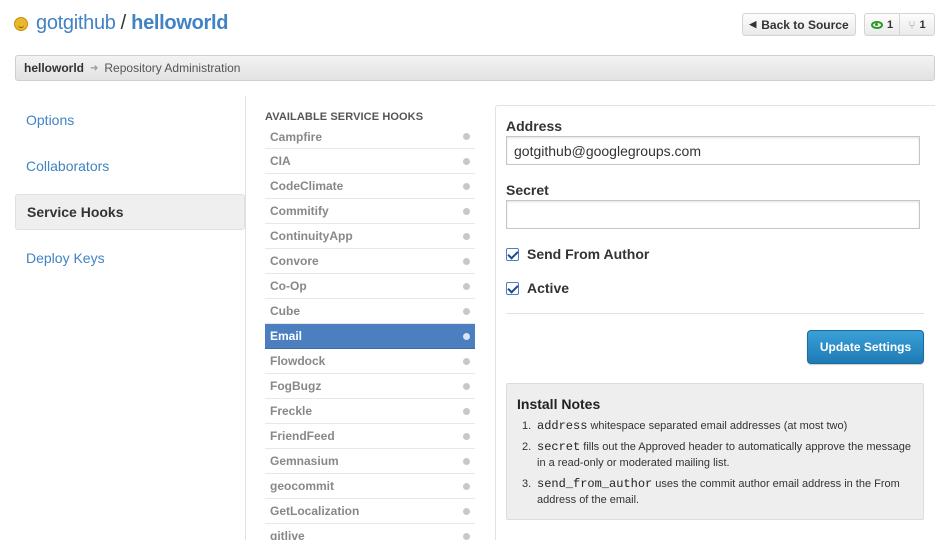  Describe the element at coordinates (865, 347) in the screenshot. I see `update-settings-button: Update Settings` at that location.